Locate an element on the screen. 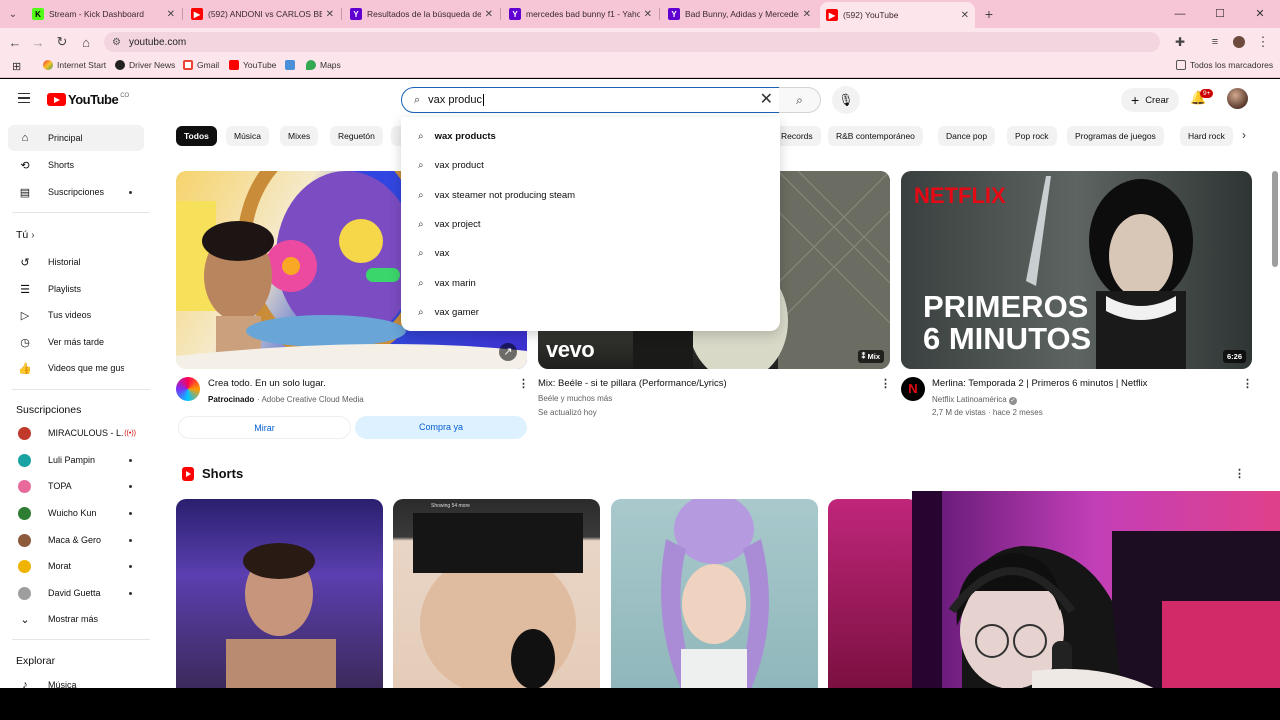  bookmark-internet-start: Internet Start is located at coordinates (74, 65).